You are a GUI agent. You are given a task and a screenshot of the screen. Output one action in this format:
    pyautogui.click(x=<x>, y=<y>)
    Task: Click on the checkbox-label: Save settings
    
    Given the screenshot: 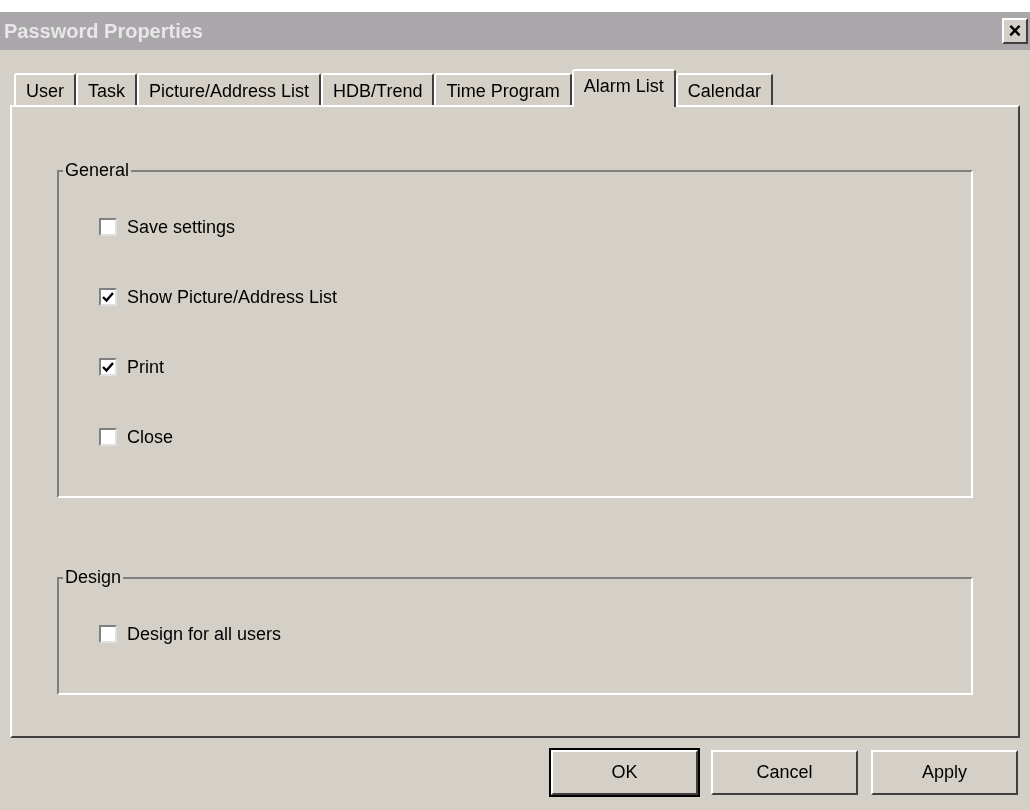 What is the action you would take?
    pyautogui.click(x=181, y=227)
    